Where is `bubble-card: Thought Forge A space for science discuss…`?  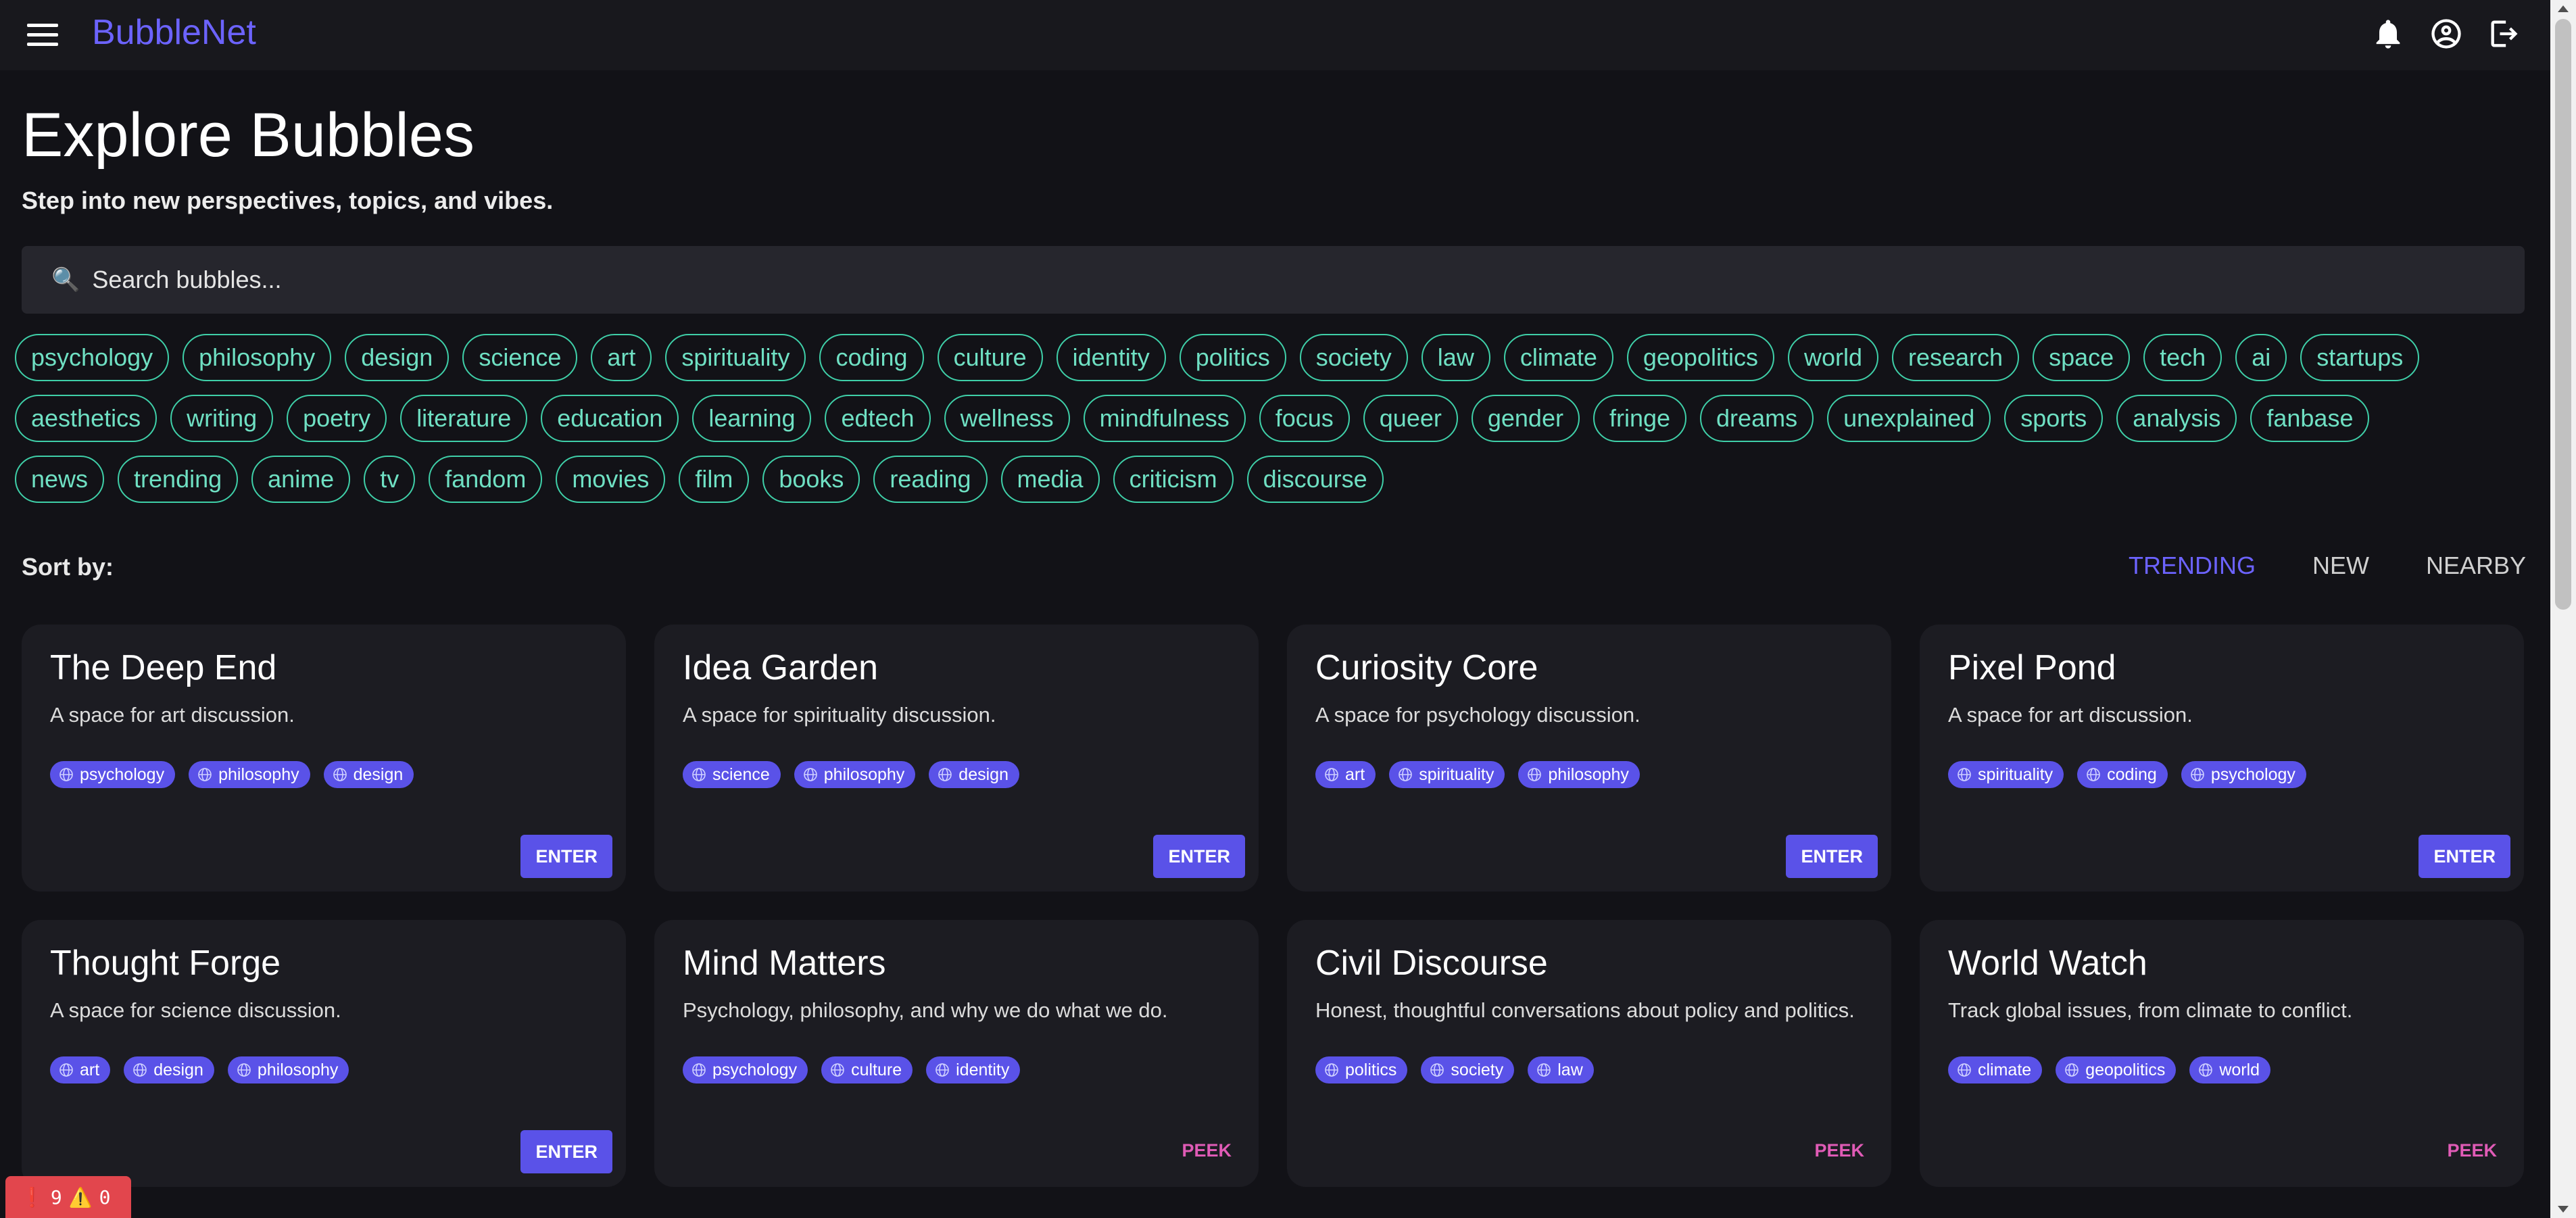
bubble-card: Thought Forge A space for science discuss… is located at coordinates (324, 1054).